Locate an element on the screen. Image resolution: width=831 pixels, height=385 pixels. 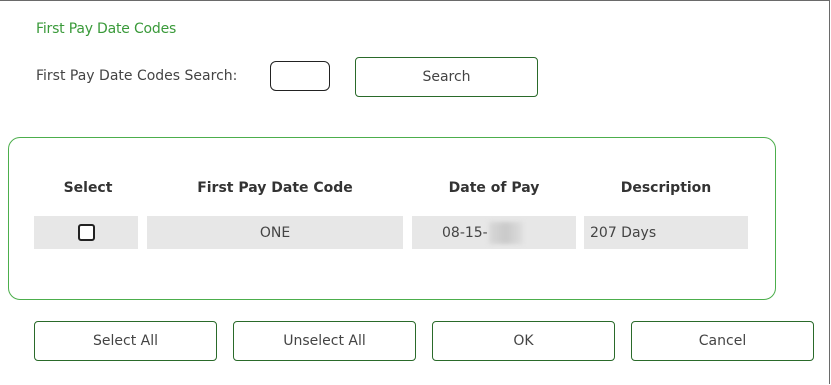
column-header-select: Select is located at coordinates (88, 188).